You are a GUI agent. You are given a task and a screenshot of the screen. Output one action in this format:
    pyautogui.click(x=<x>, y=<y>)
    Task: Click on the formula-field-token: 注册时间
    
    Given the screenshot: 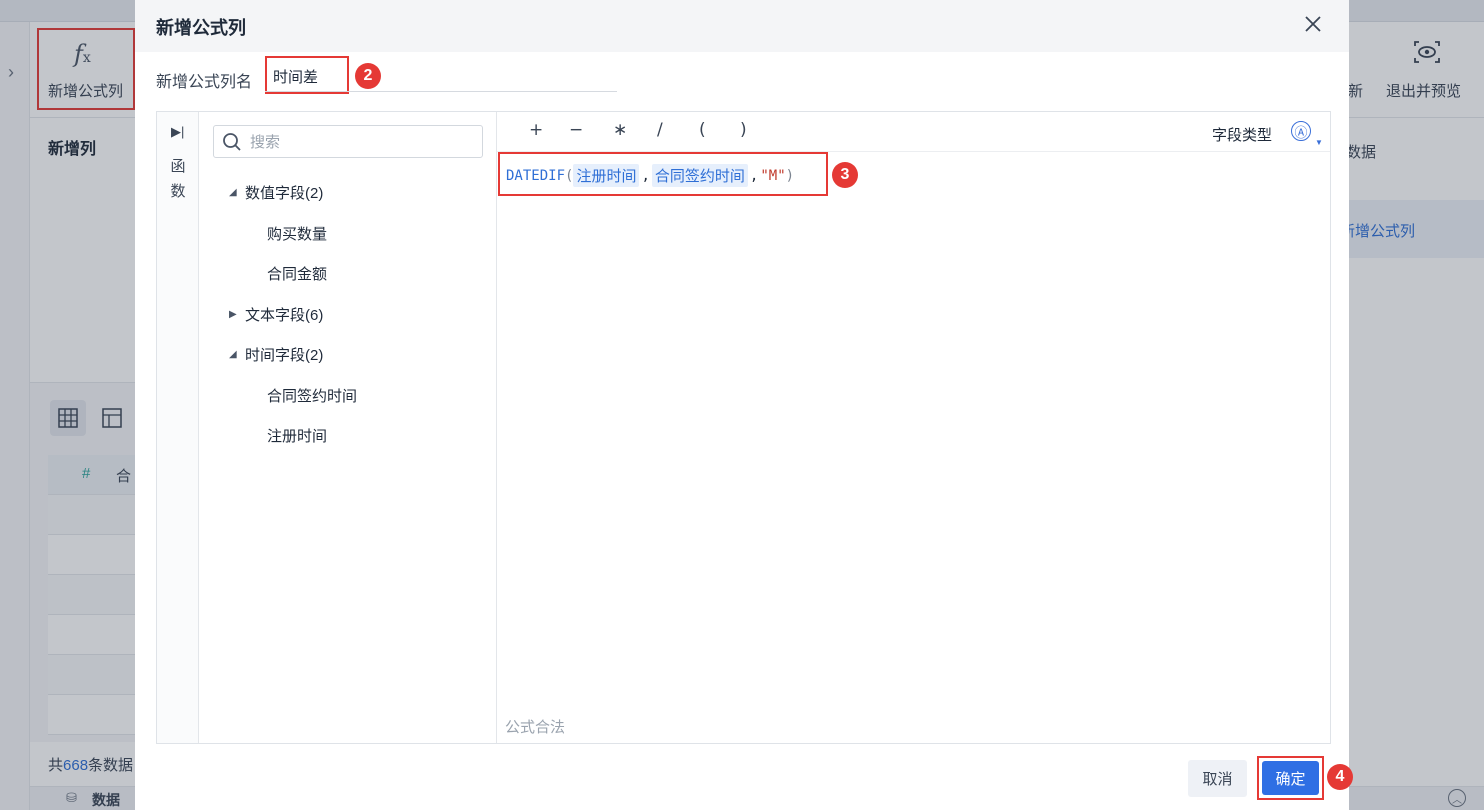 What is the action you would take?
    pyautogui.click(x=606, y=175)
    